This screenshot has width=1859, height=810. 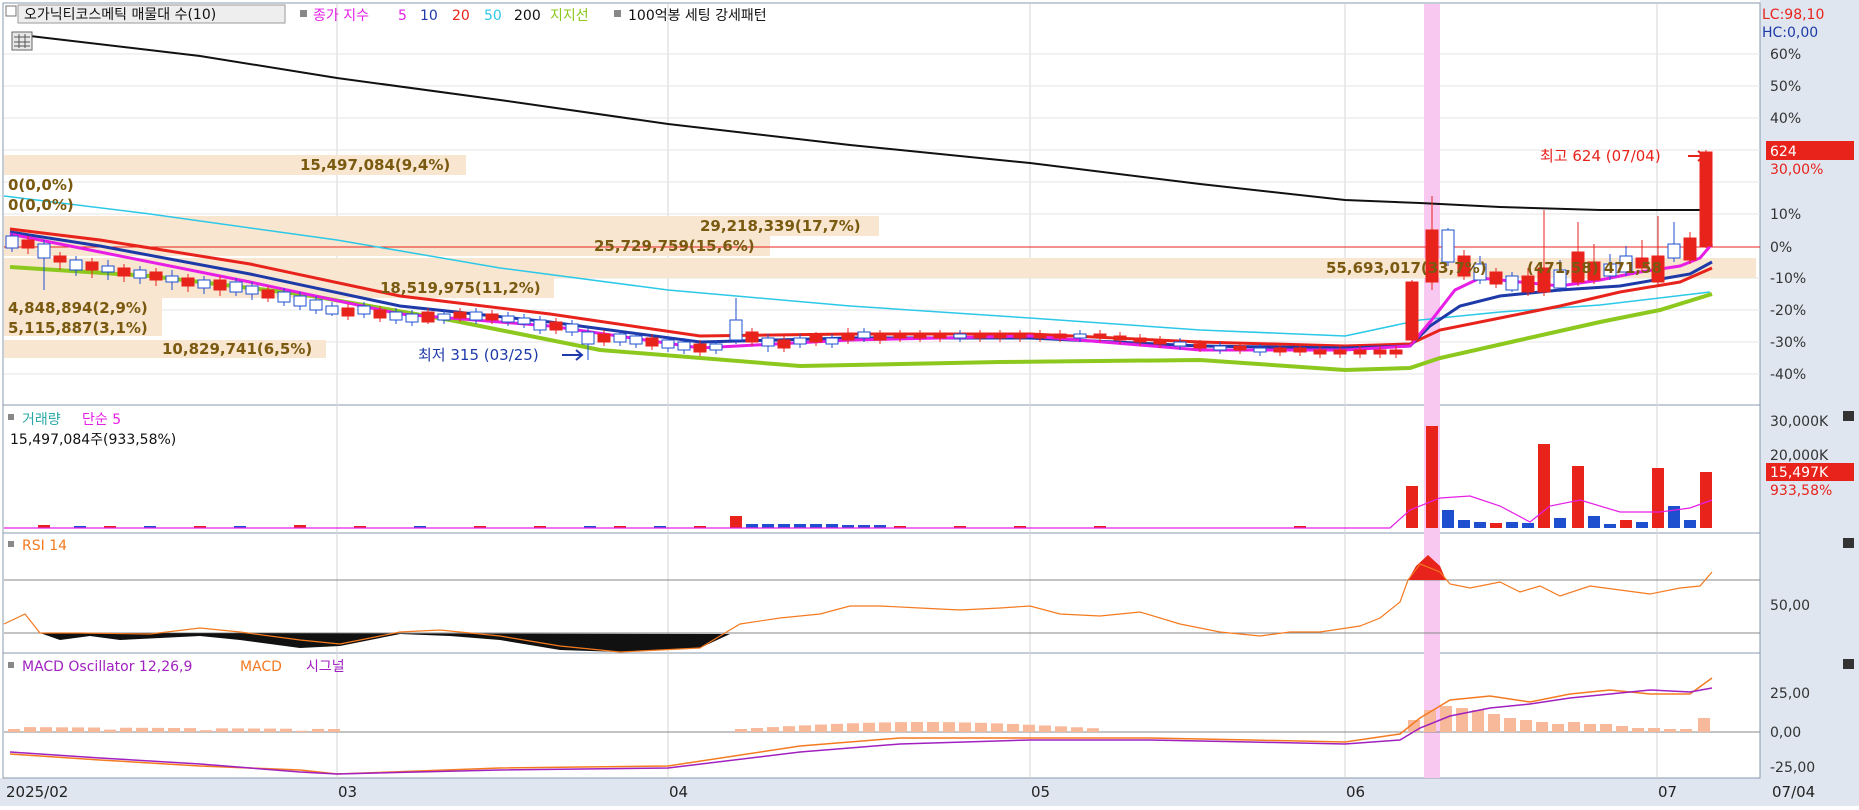 What do you see at coordinates (1781, 248) in the screenshot?
I see `price-axis-tick: 0%` at bounding box center [1781, 248].